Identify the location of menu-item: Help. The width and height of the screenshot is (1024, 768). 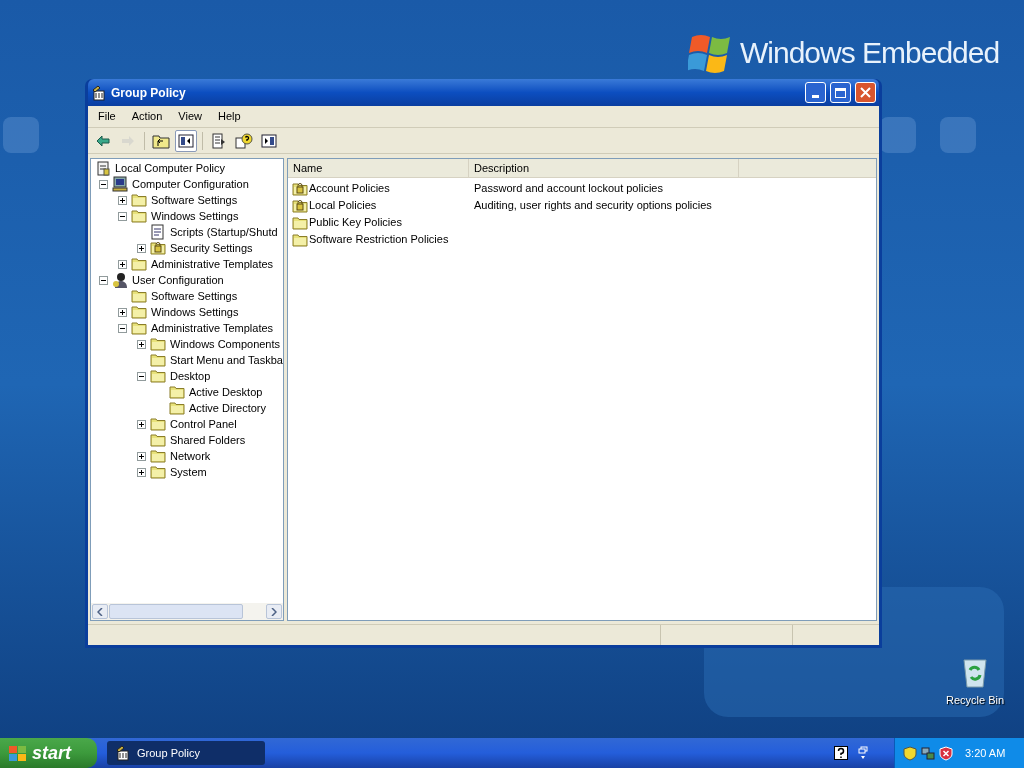
(229, 116).